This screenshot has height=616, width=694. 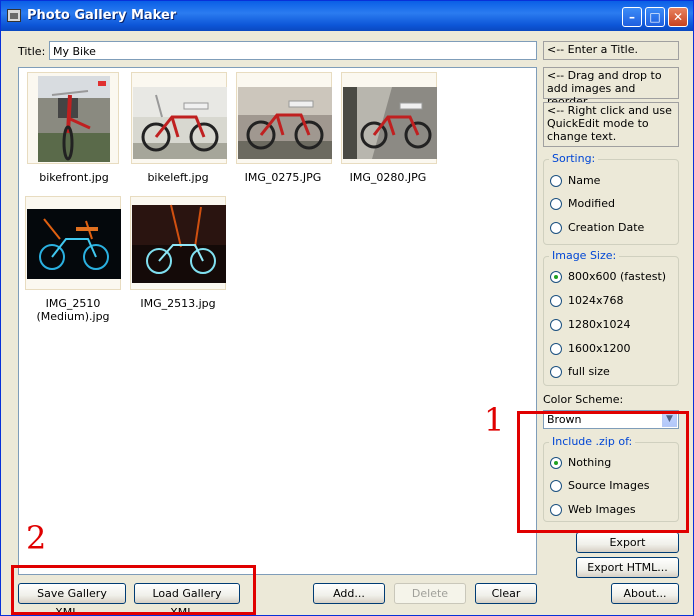 I want to click on sort-creation-date-label: Creation Date, so click(x=606, y=227).